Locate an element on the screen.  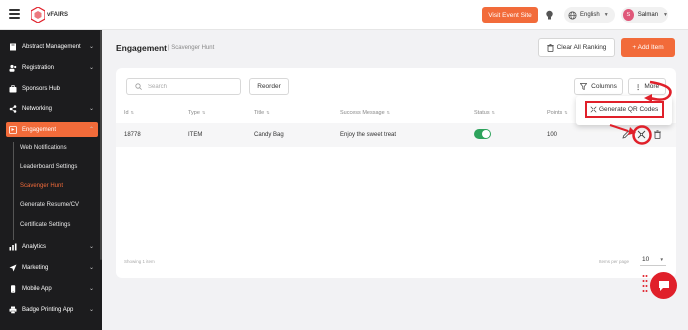
vfairs-logo: vFAIRS is located at coordinates (49, 15).